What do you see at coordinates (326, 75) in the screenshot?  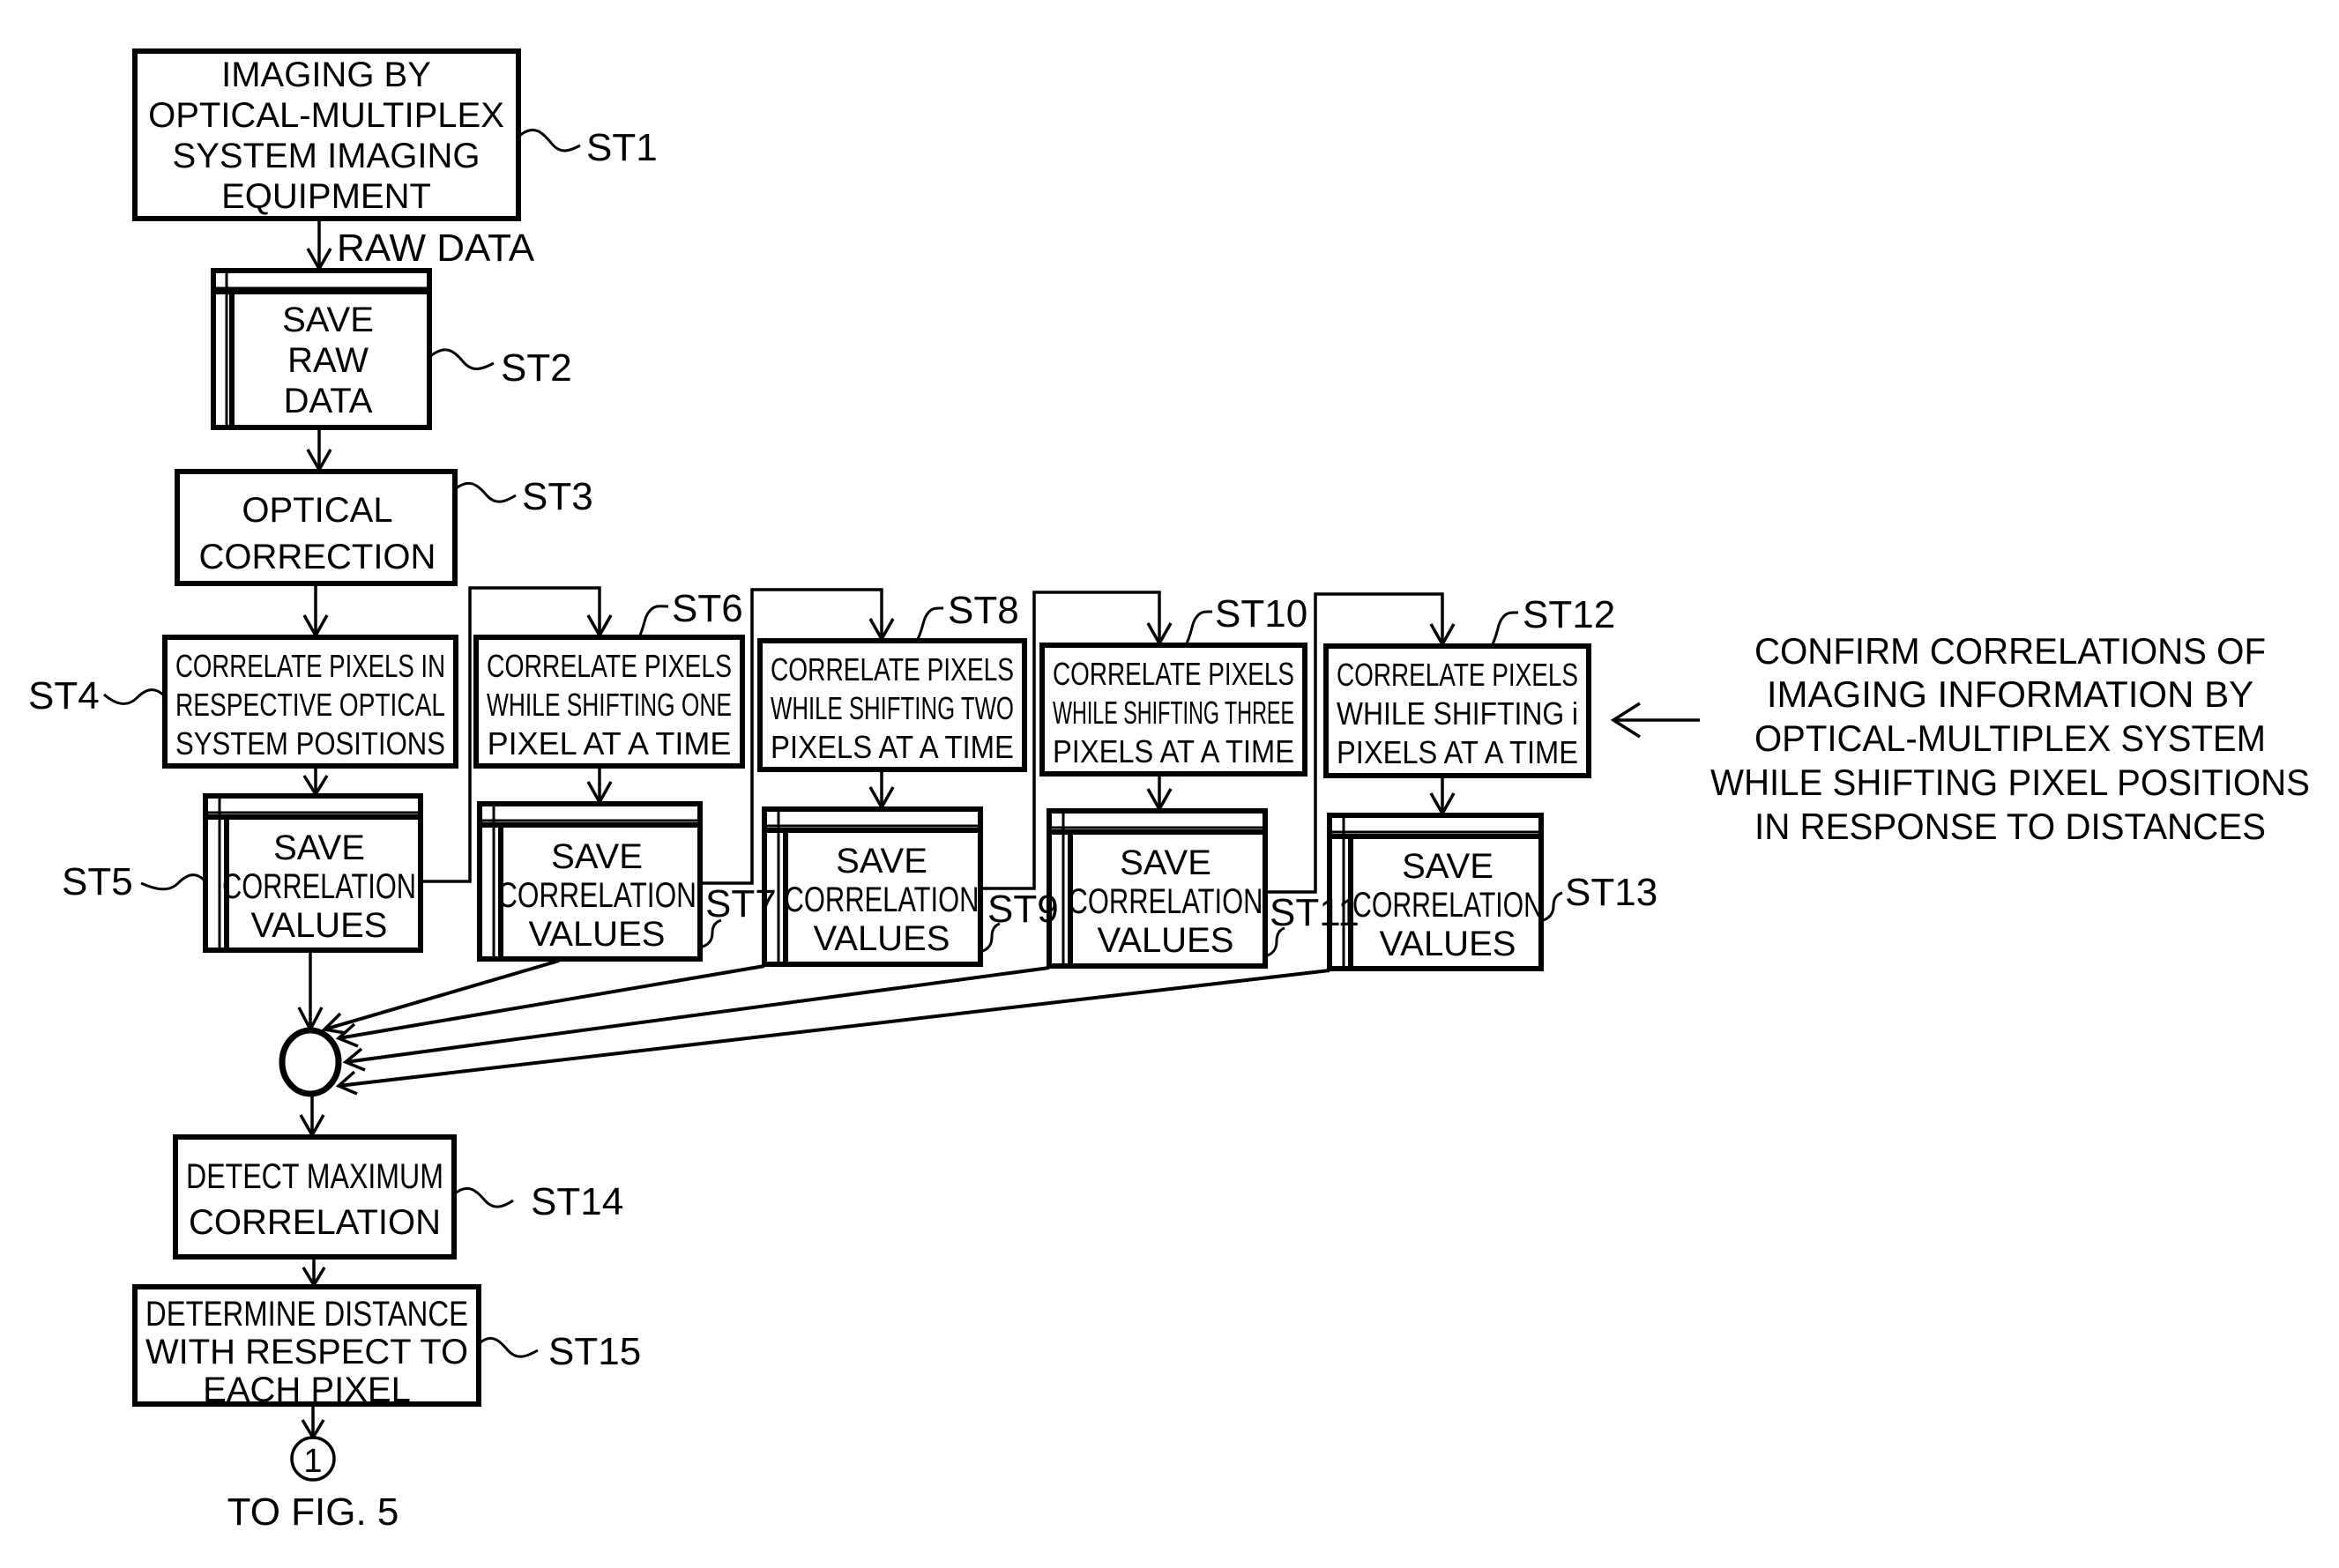 I see `step-text-line: IMAGING BY` at bounding box center [326, 75].